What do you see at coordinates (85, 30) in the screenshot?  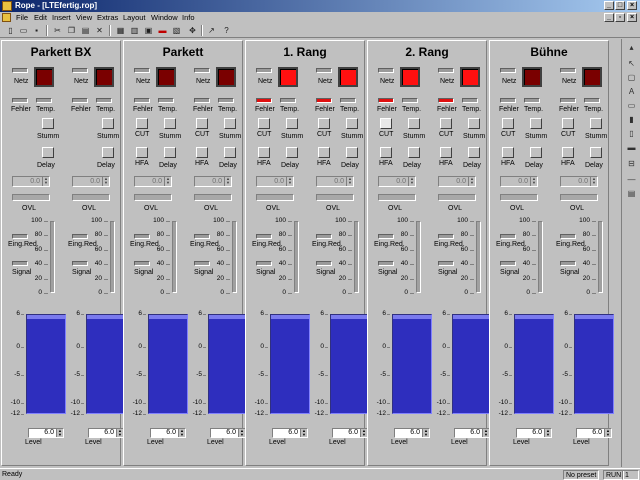 I see `paste-icon: ▤` at bounding box center [85, 30].